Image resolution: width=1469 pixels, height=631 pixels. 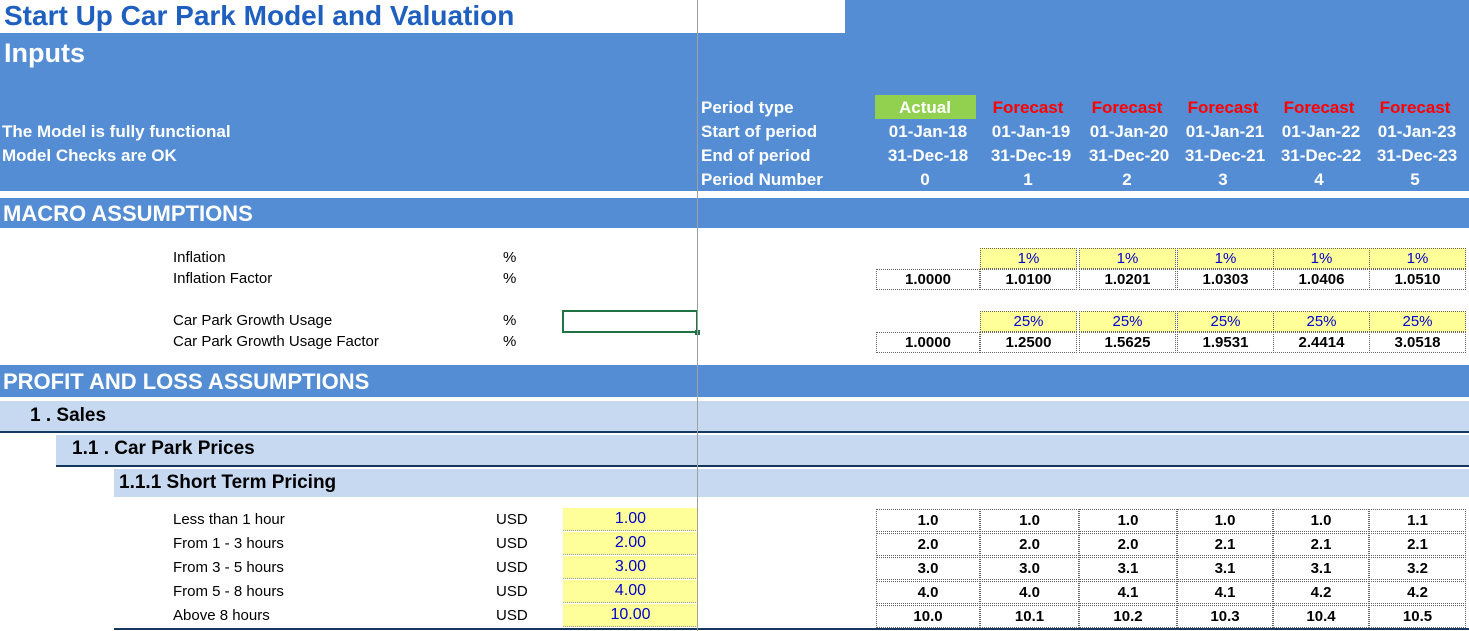 I want to click on inflation-factor-0: 1.0000, so click(x=928, y=279).